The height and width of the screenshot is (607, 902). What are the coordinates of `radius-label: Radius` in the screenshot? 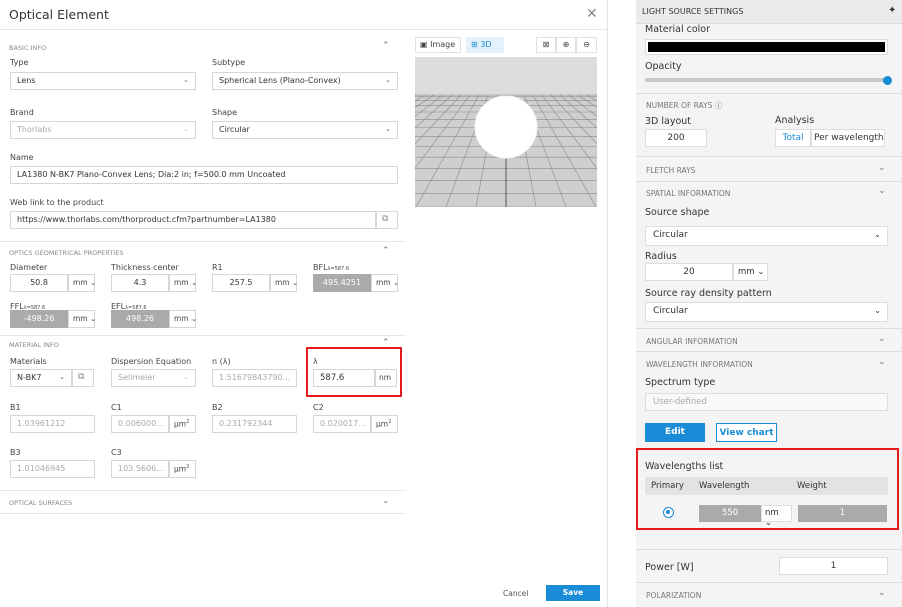 It's located at (661, 256).